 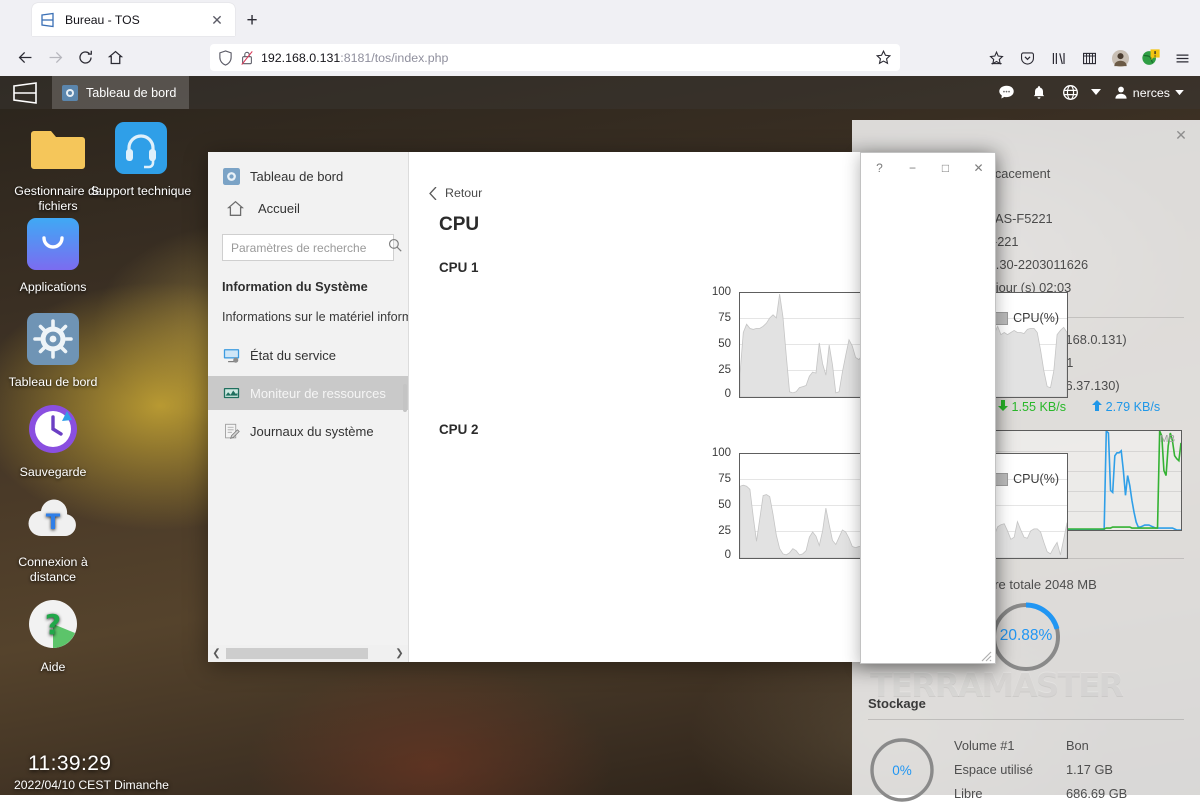 I want to click on floating-dialog-window: ? − □ ✕, so click(x=928, y=408).